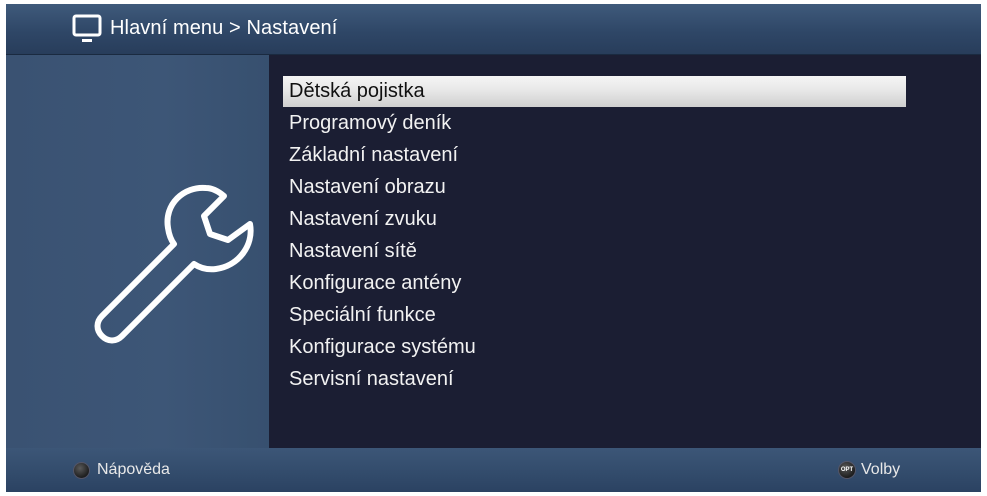  Describe the element at coordinates (133, 469) in the screenshot. I see `help-label: Nápověda` at that location.